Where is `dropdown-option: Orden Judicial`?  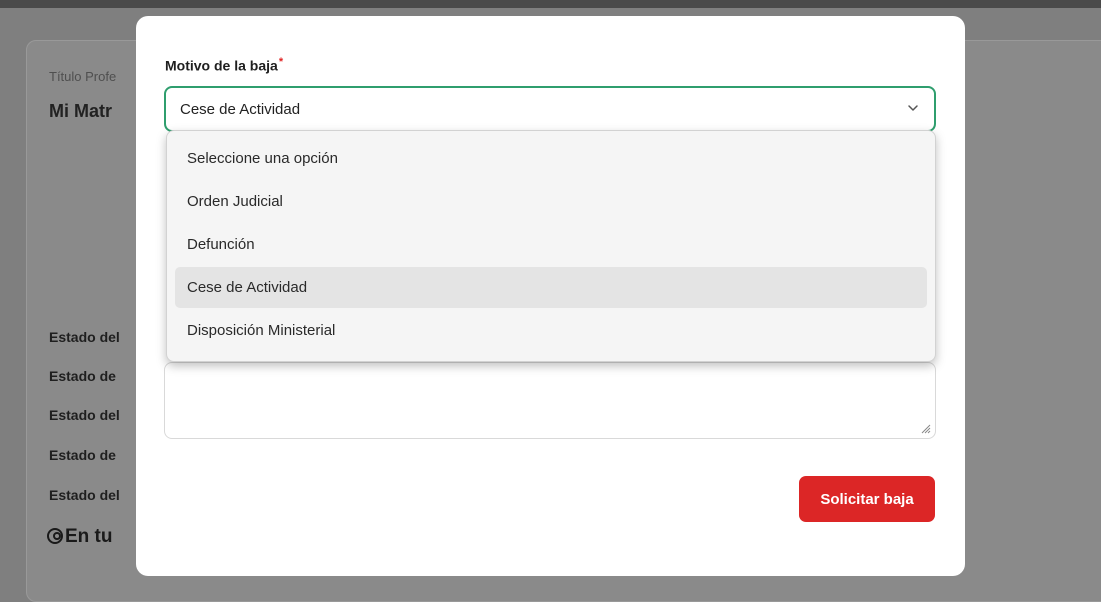 dropdown-option: Orden Judicial is located at coordinates (551, 201).